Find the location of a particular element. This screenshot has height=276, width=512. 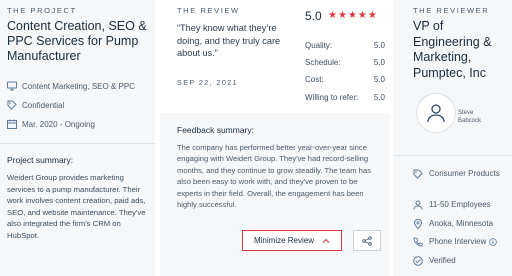

info-icon is located at coordinates (493, 242).